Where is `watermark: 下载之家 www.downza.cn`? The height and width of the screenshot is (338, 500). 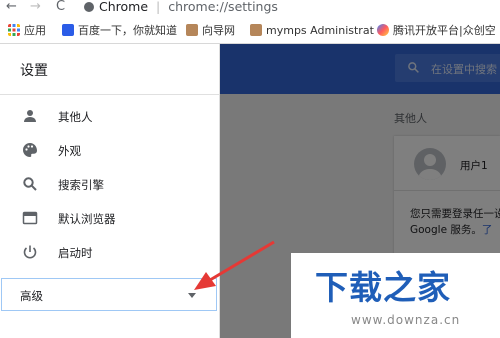
watermark: 下载之家 www.downza.cn is located at coordinates (395, 295).